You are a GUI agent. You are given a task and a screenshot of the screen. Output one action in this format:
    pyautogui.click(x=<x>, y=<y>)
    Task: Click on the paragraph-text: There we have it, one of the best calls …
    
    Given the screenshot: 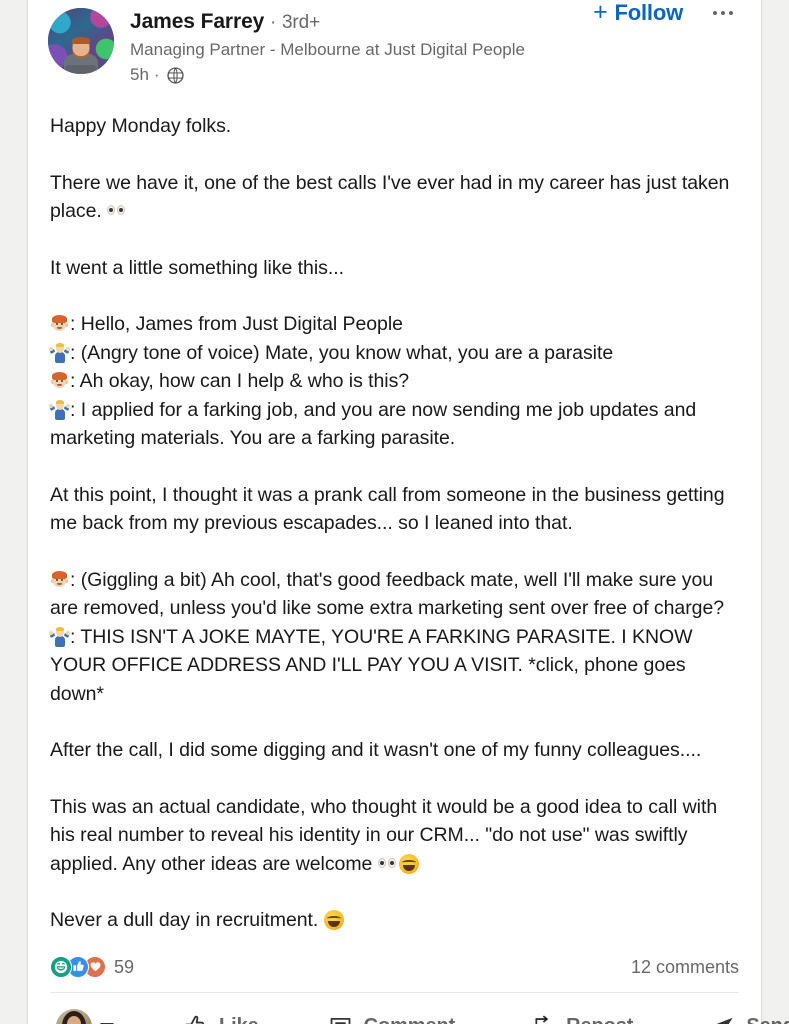 What is the action you would take?
    pyautogui.click(x=392, y=197)
    